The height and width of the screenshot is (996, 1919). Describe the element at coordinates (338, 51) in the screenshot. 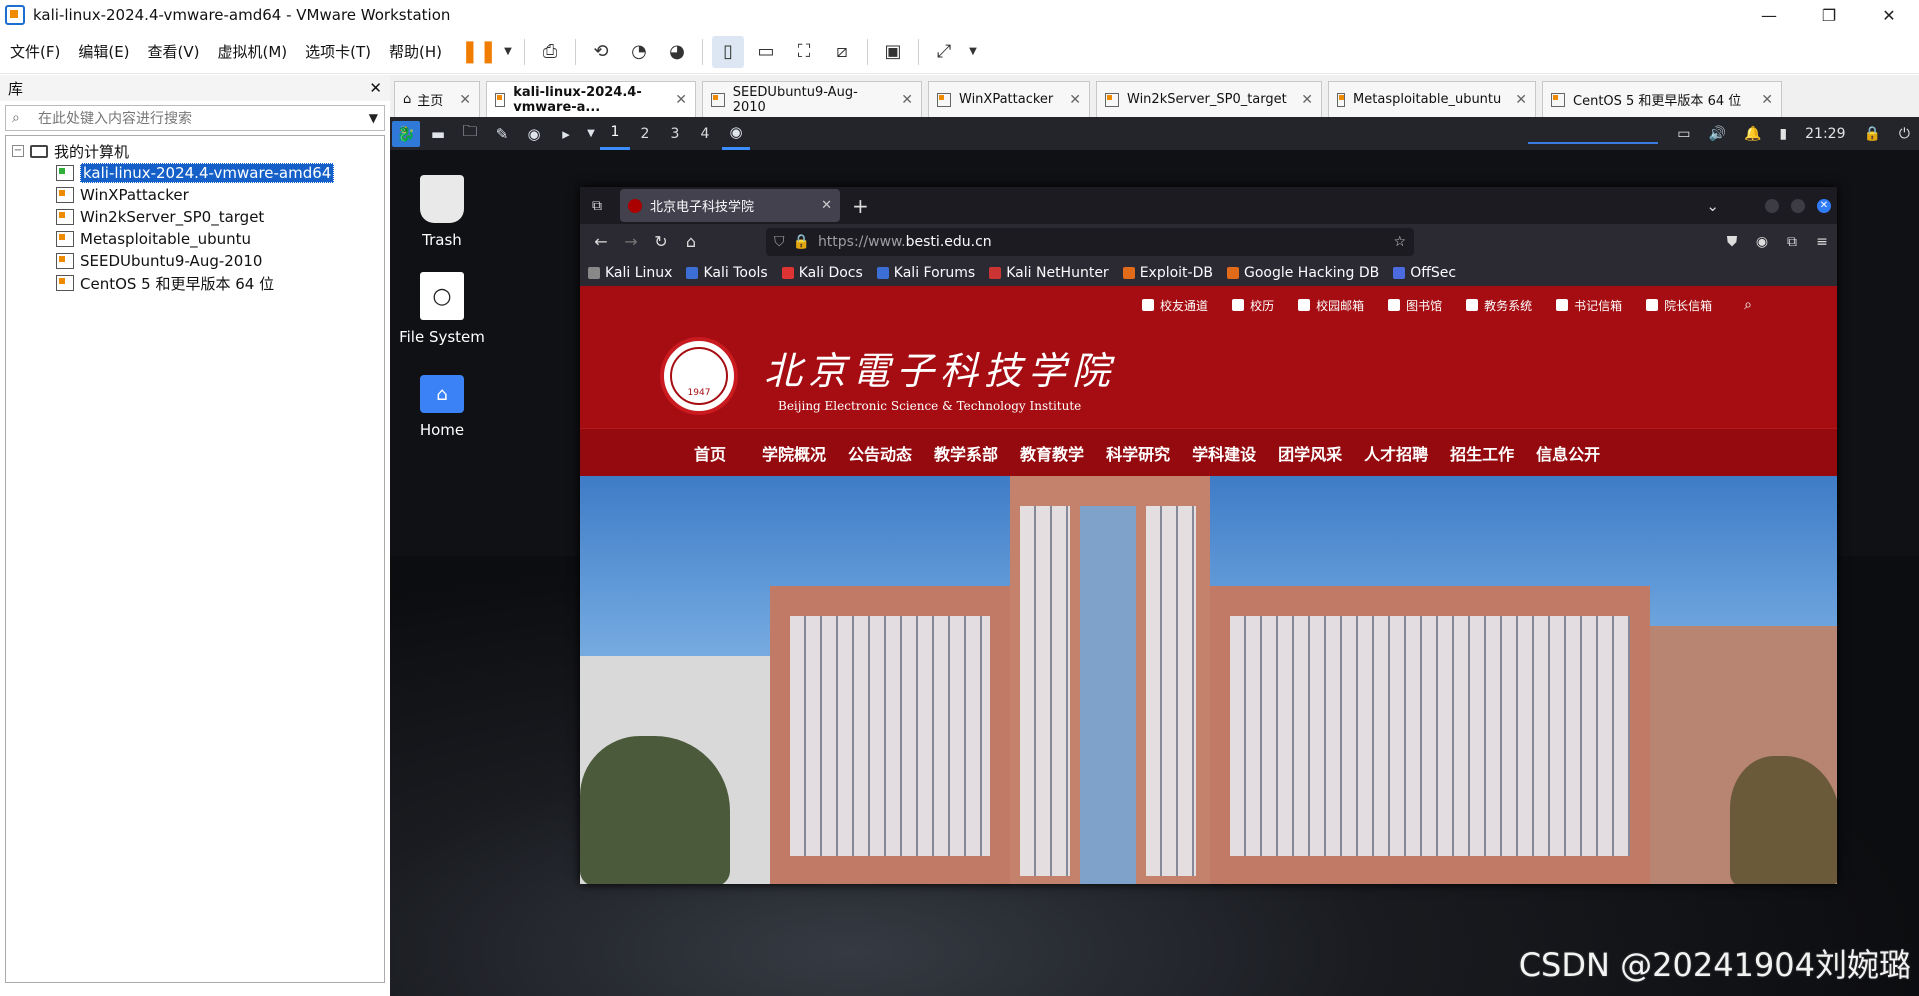

I see `menu-tabs: 选项卡(T)` at that location.